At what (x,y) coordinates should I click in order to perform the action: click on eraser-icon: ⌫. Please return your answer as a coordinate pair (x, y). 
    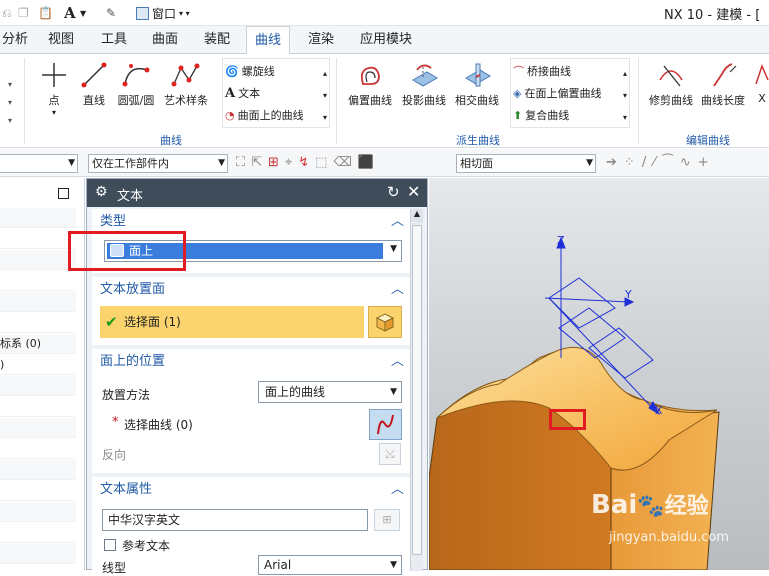
    Looking at the image, I should click on (345, 162).